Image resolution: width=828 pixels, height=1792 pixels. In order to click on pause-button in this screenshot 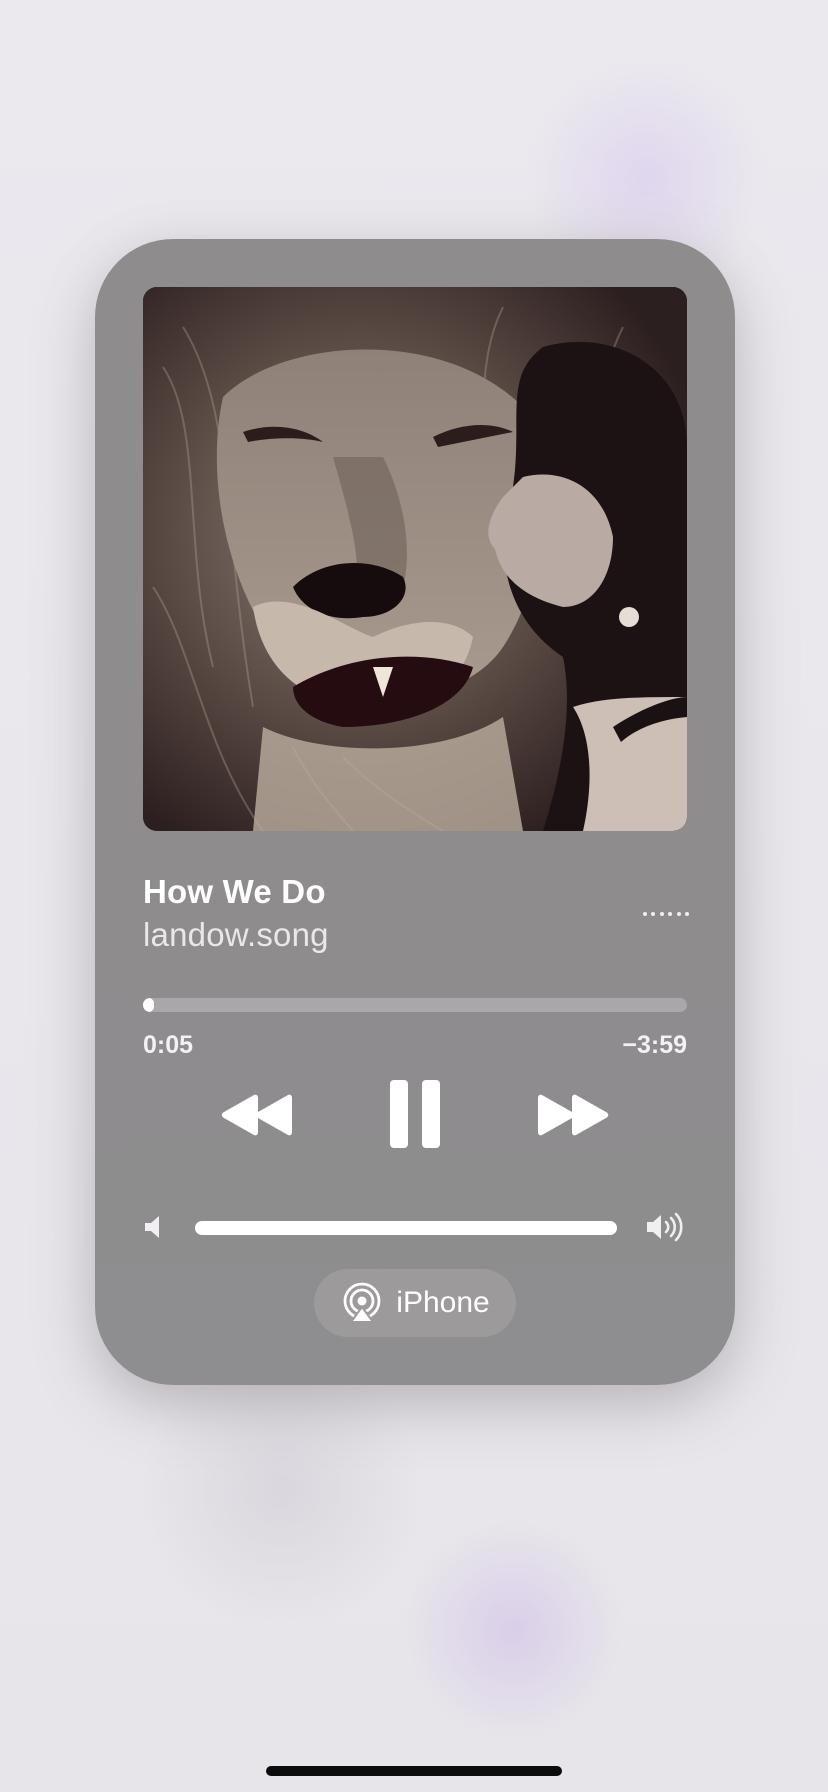, I will do `click(415, 1114)`.